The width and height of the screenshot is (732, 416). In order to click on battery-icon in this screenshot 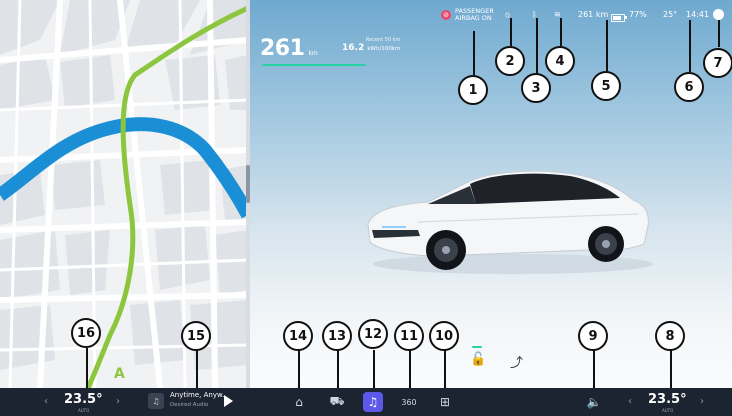, I will do `click(619, 17)`.